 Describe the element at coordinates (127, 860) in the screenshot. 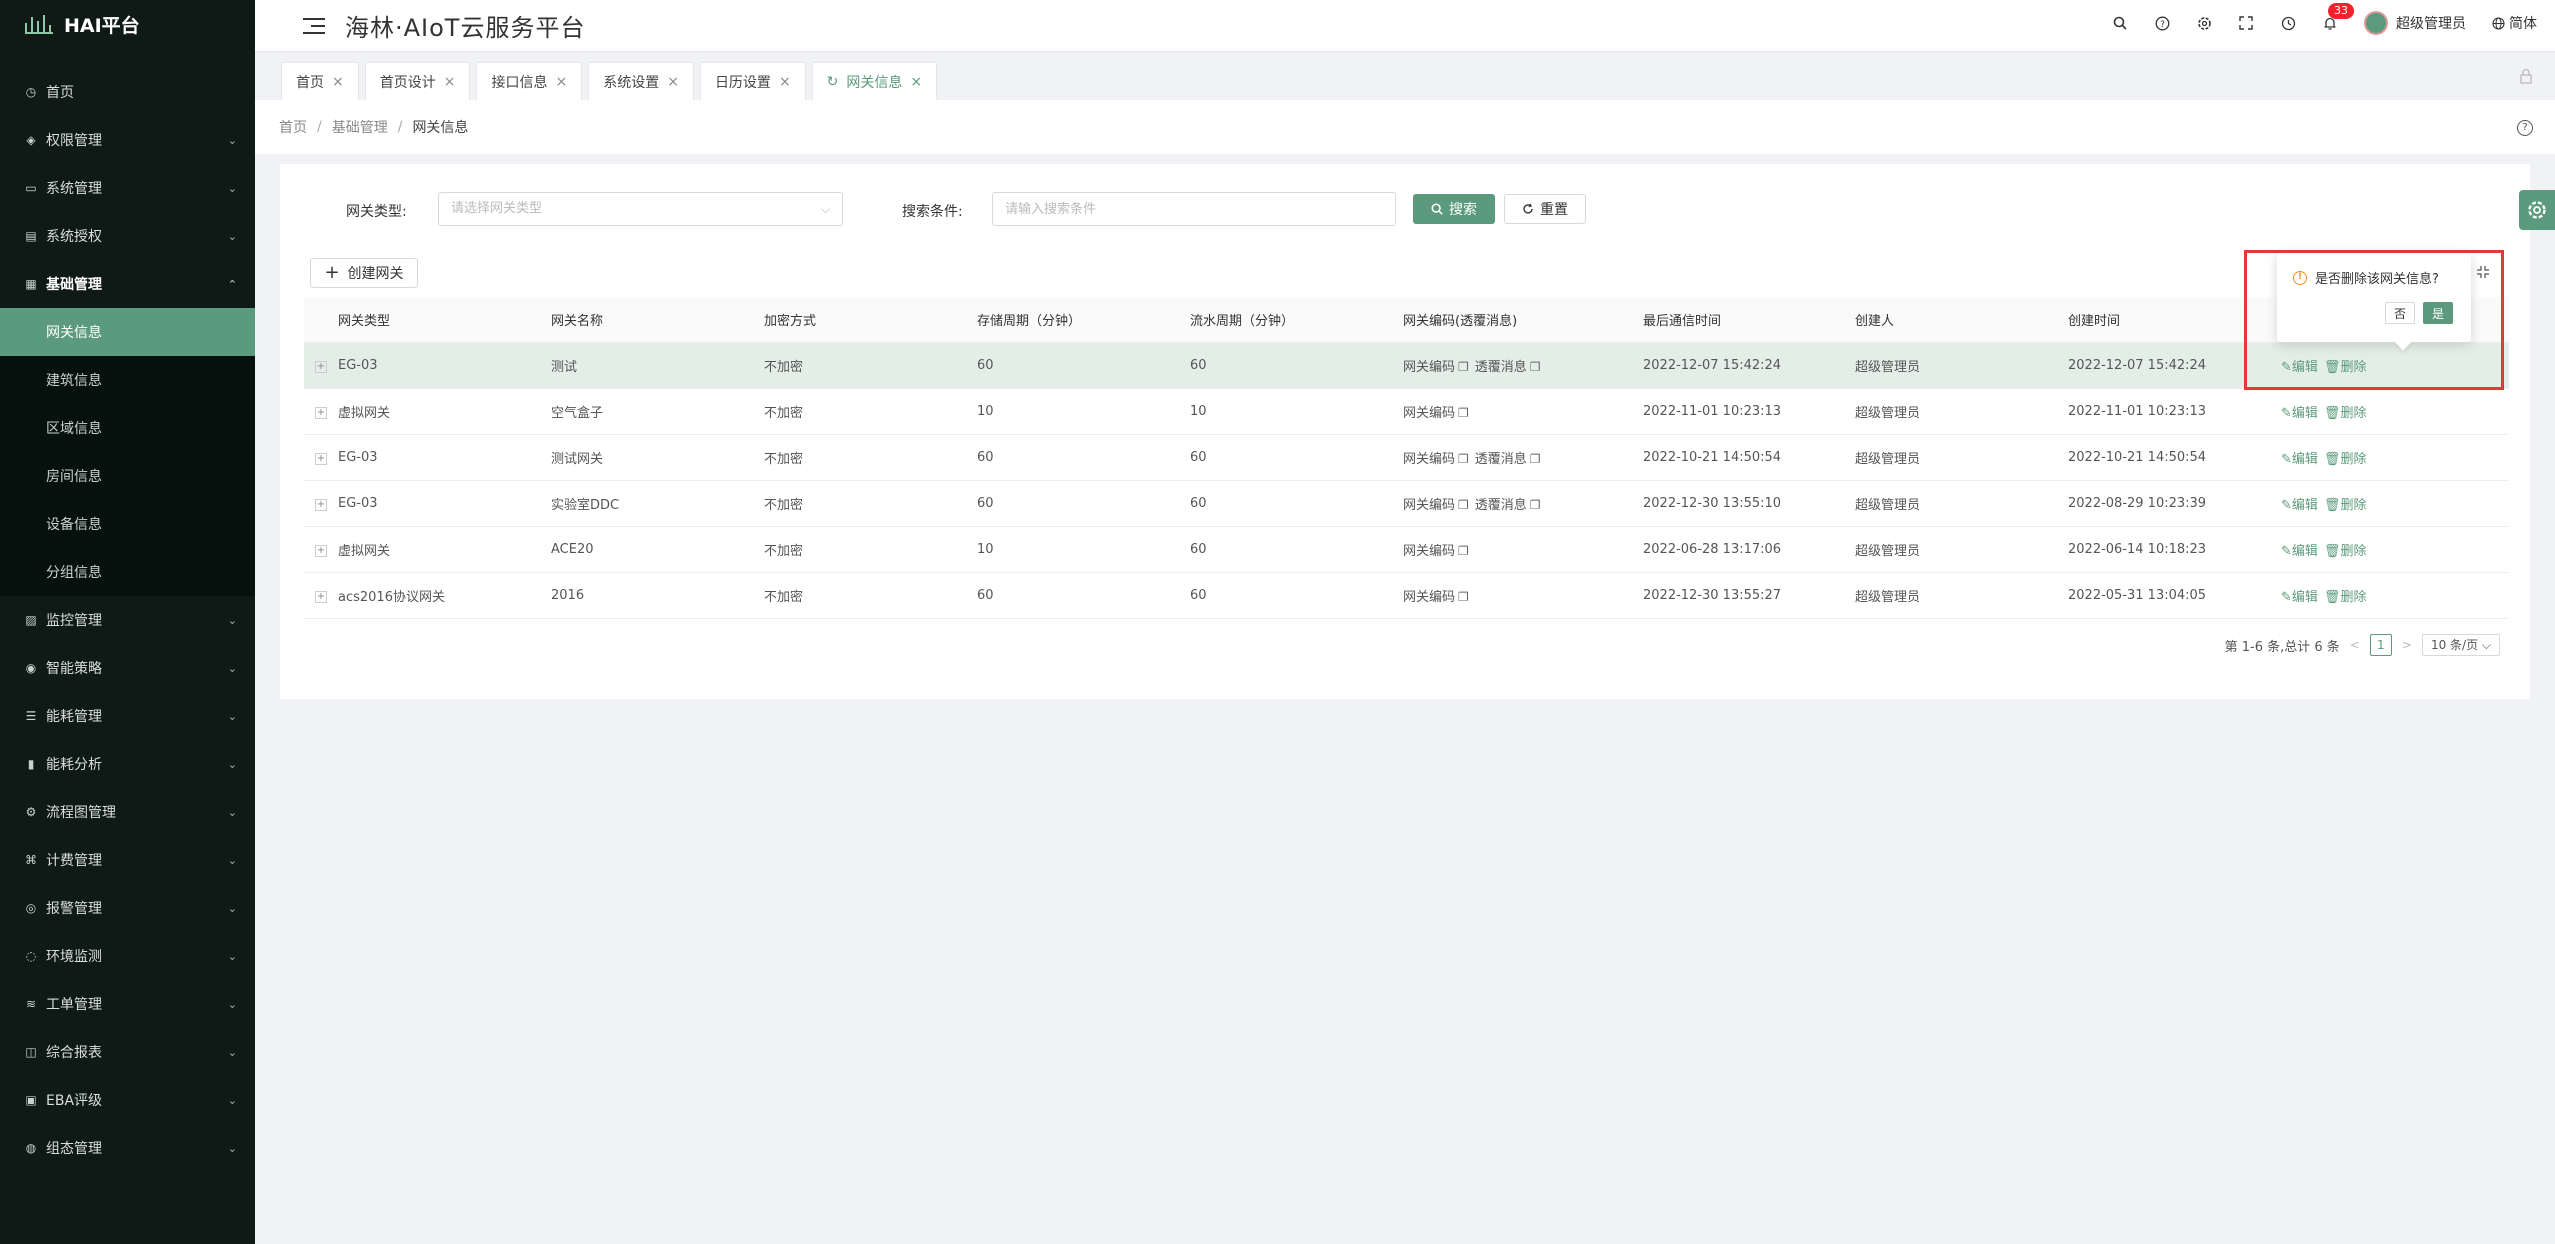

I see `sidebar-item: ⌘ 计费管理 ⌄` at that location.